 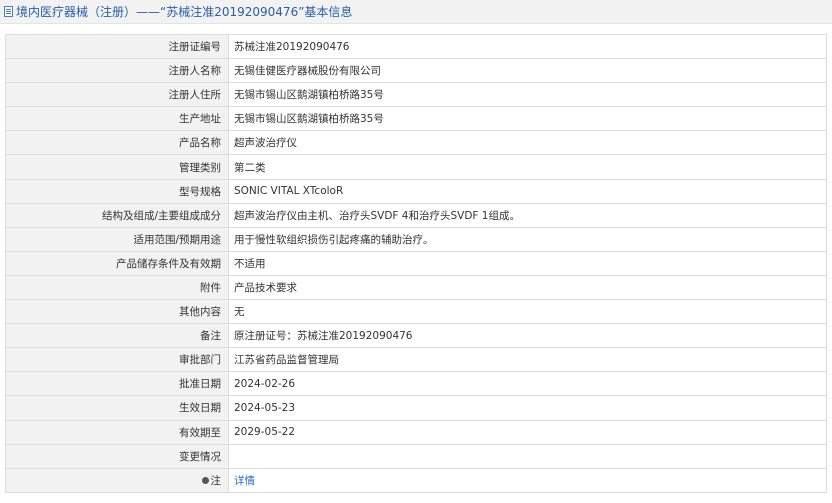 What do you see at coordinates (527, 287) in the screenshot?
I see `row-value: 产品技术要求` at bounding box center [527, 287].